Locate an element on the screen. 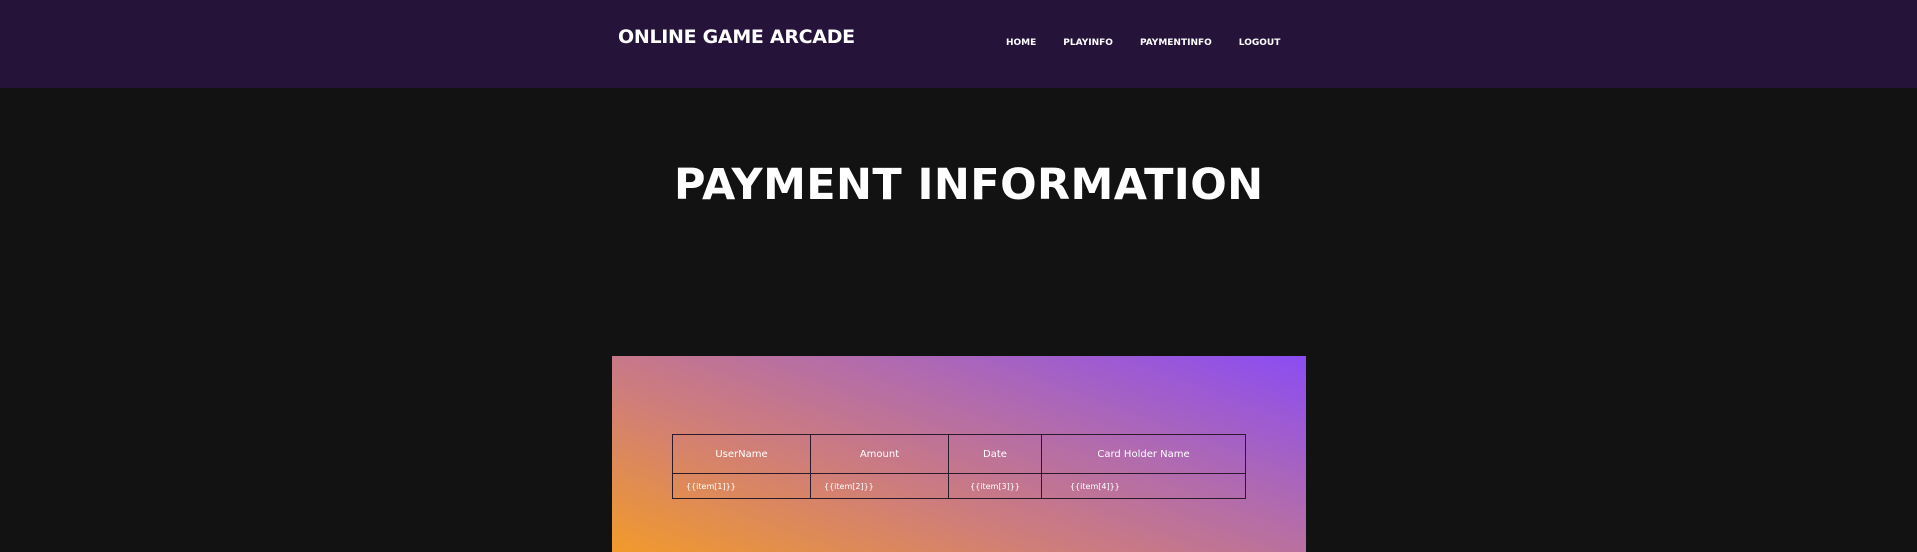  main-nav: HOME PLAYINFO PAYMENTINFO LOGOUT is located at coordinates (1143, 43).